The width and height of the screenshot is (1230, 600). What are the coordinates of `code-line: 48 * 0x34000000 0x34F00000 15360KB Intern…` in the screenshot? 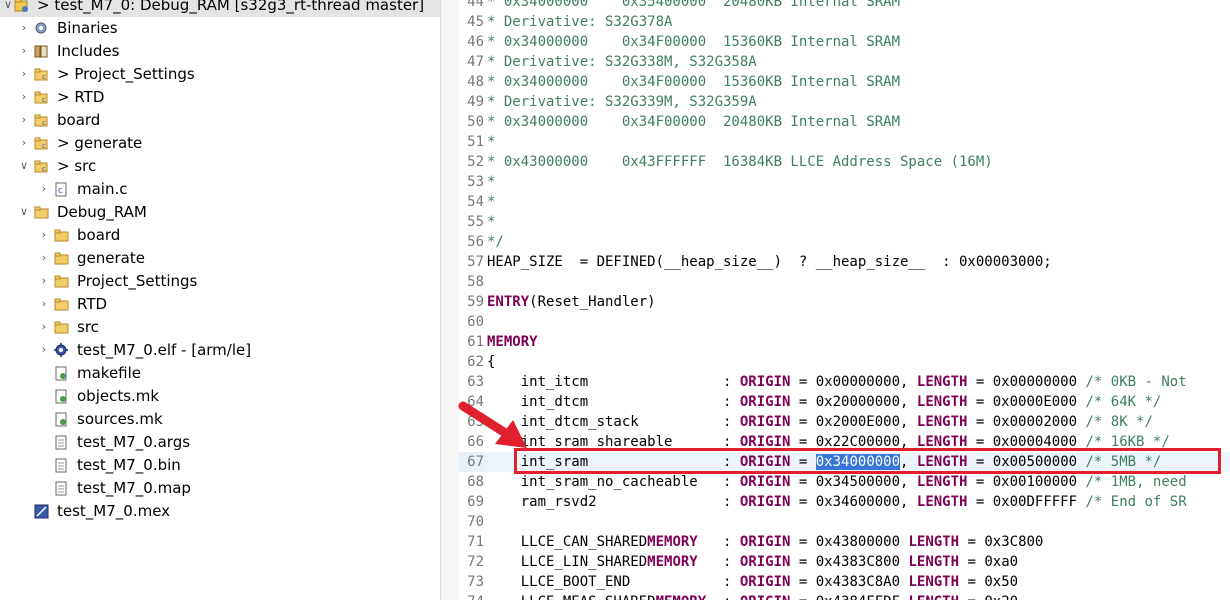 It's located at (844, 82).